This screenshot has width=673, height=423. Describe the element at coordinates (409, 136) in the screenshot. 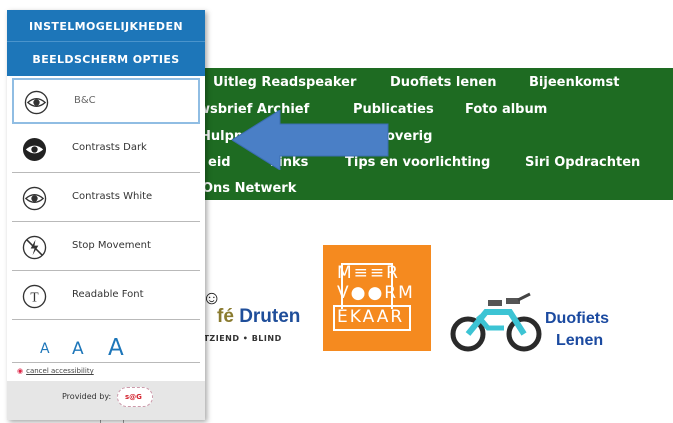

I see `nav-item-overig: overig` at that location.